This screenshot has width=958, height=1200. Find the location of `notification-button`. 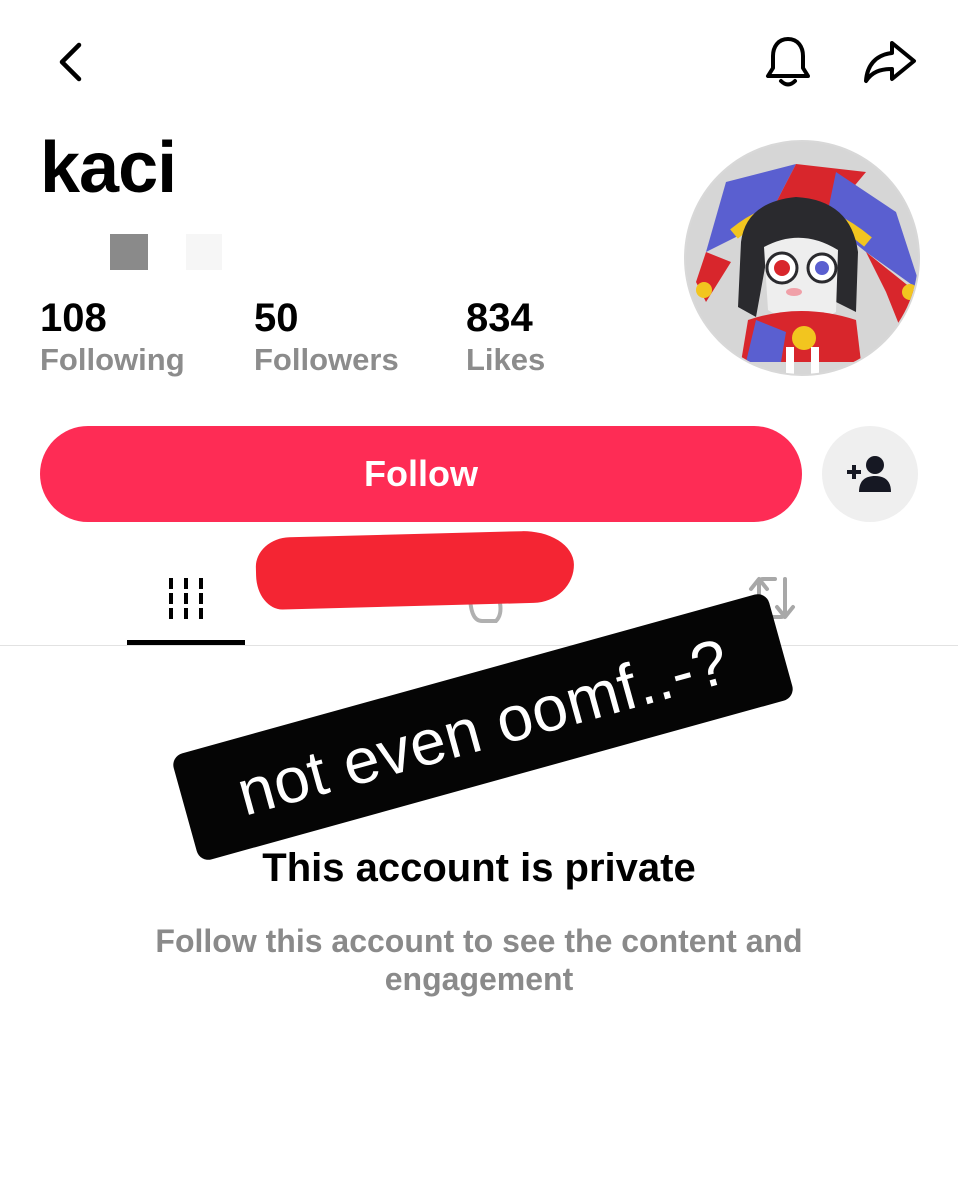

notification-button is located at coordinates (788, 62).